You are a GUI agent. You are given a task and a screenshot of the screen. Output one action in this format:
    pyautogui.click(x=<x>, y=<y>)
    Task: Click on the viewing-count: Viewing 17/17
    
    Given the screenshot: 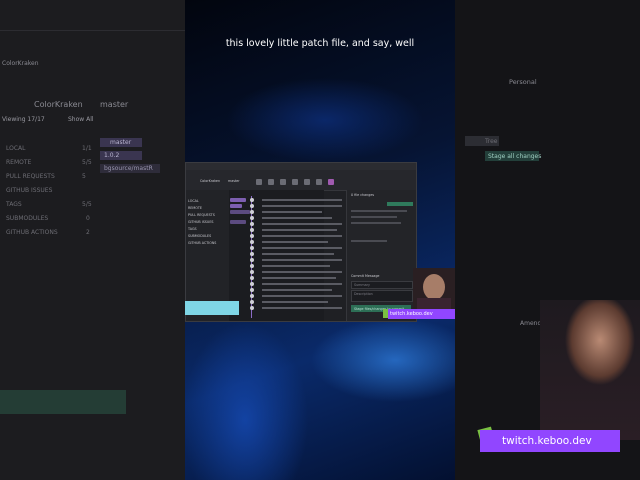 What is the action you would take?
    pyautogui.click(x=23, y=119)
    